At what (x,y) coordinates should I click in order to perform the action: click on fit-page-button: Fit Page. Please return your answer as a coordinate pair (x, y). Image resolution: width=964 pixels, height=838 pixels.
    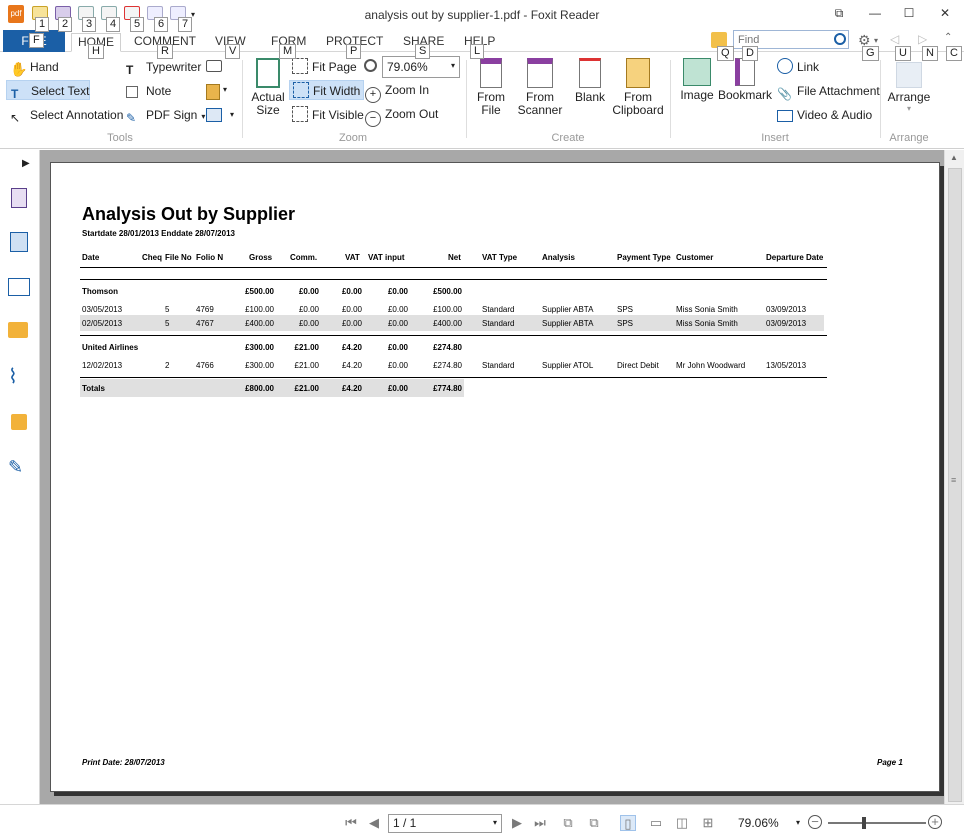
    Looking at the image, I should click on (324, 67).